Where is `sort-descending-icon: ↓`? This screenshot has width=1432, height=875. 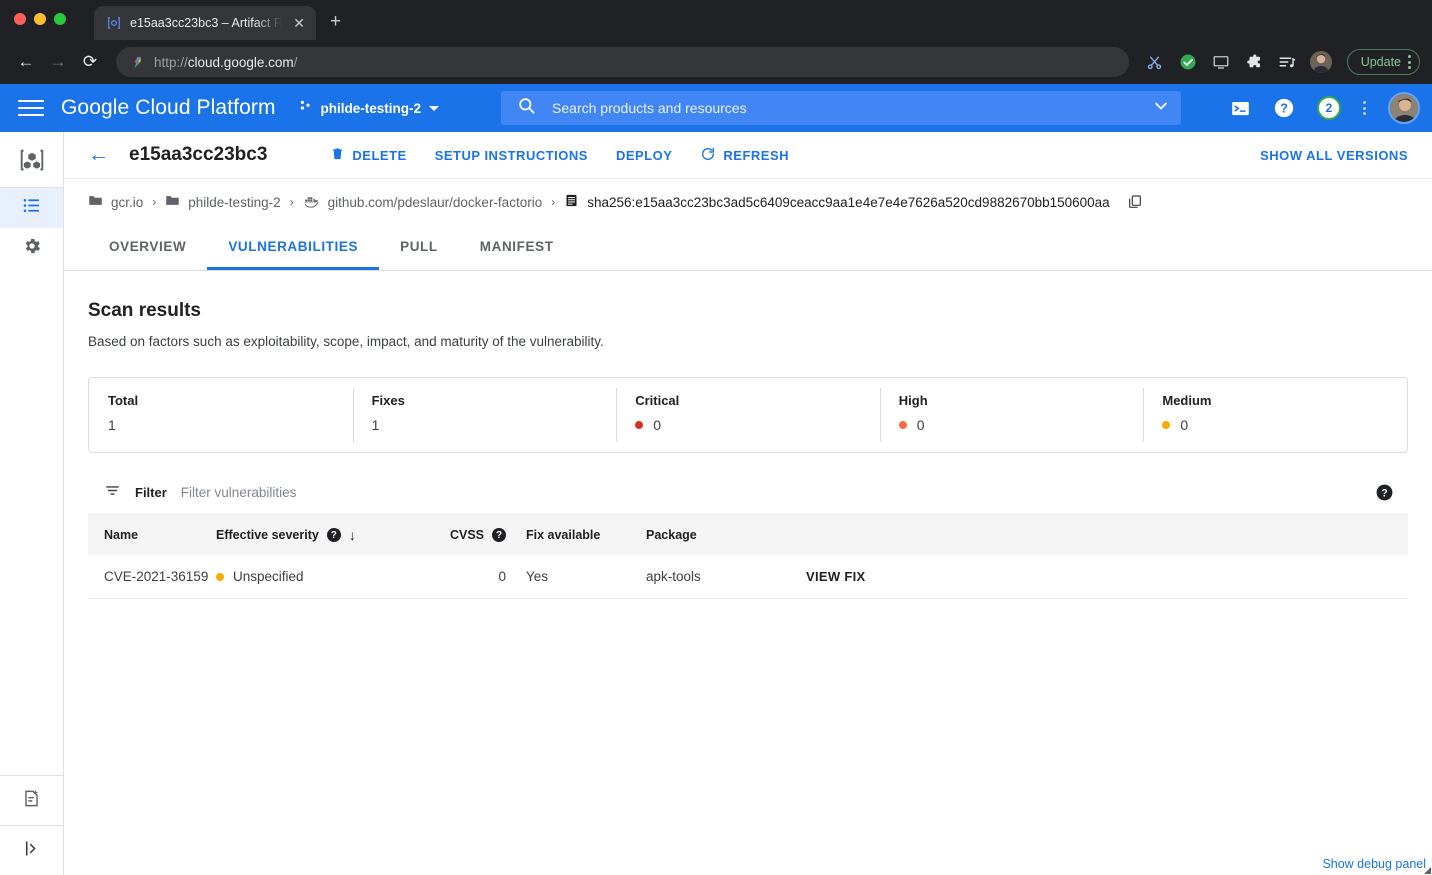 sort-descending-icon: ↓ is located at coordinates (352, 535).